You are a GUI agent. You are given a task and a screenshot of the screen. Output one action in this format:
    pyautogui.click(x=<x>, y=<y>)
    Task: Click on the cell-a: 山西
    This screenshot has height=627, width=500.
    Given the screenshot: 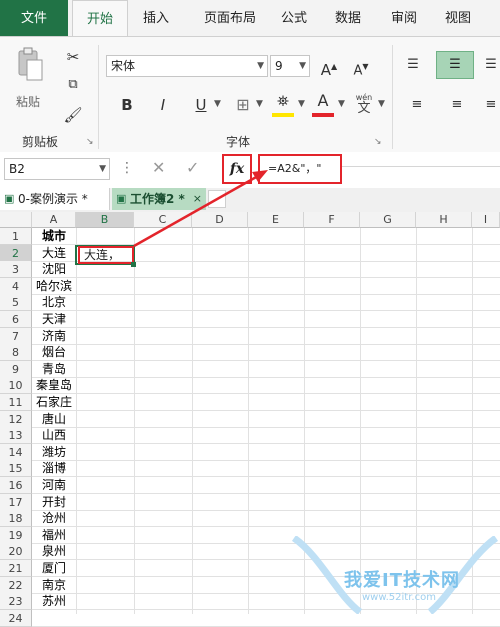 What is the action you would take?
    pyautogui.click(x=54, y=435)
    